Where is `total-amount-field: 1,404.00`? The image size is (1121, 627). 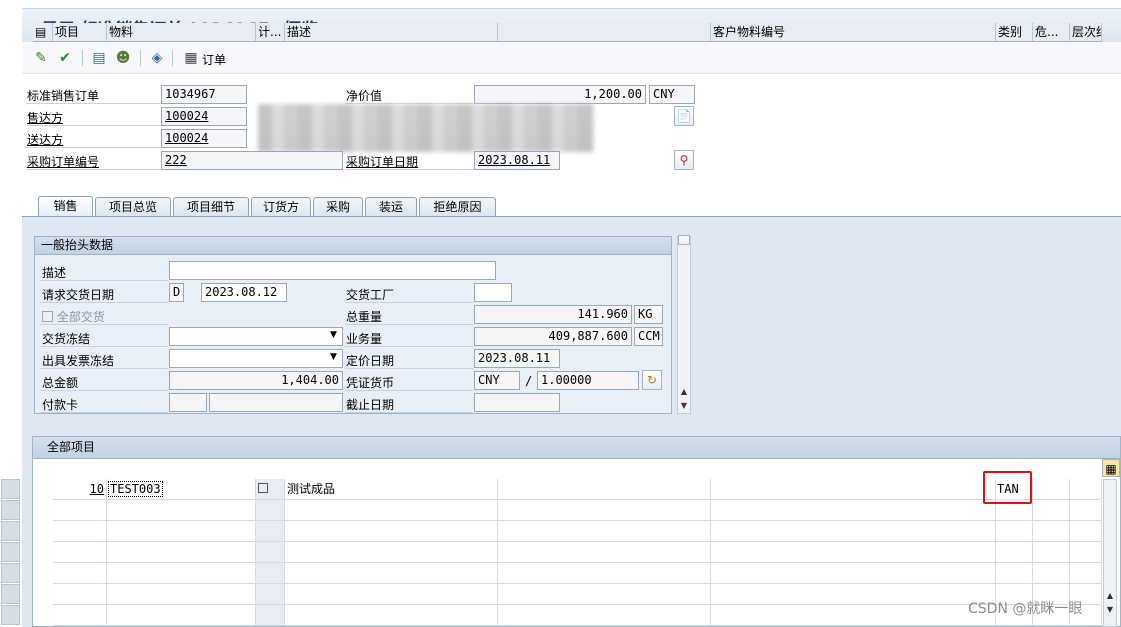 total-amount-field: 1,404.00 is located at coordinates (256, 380).